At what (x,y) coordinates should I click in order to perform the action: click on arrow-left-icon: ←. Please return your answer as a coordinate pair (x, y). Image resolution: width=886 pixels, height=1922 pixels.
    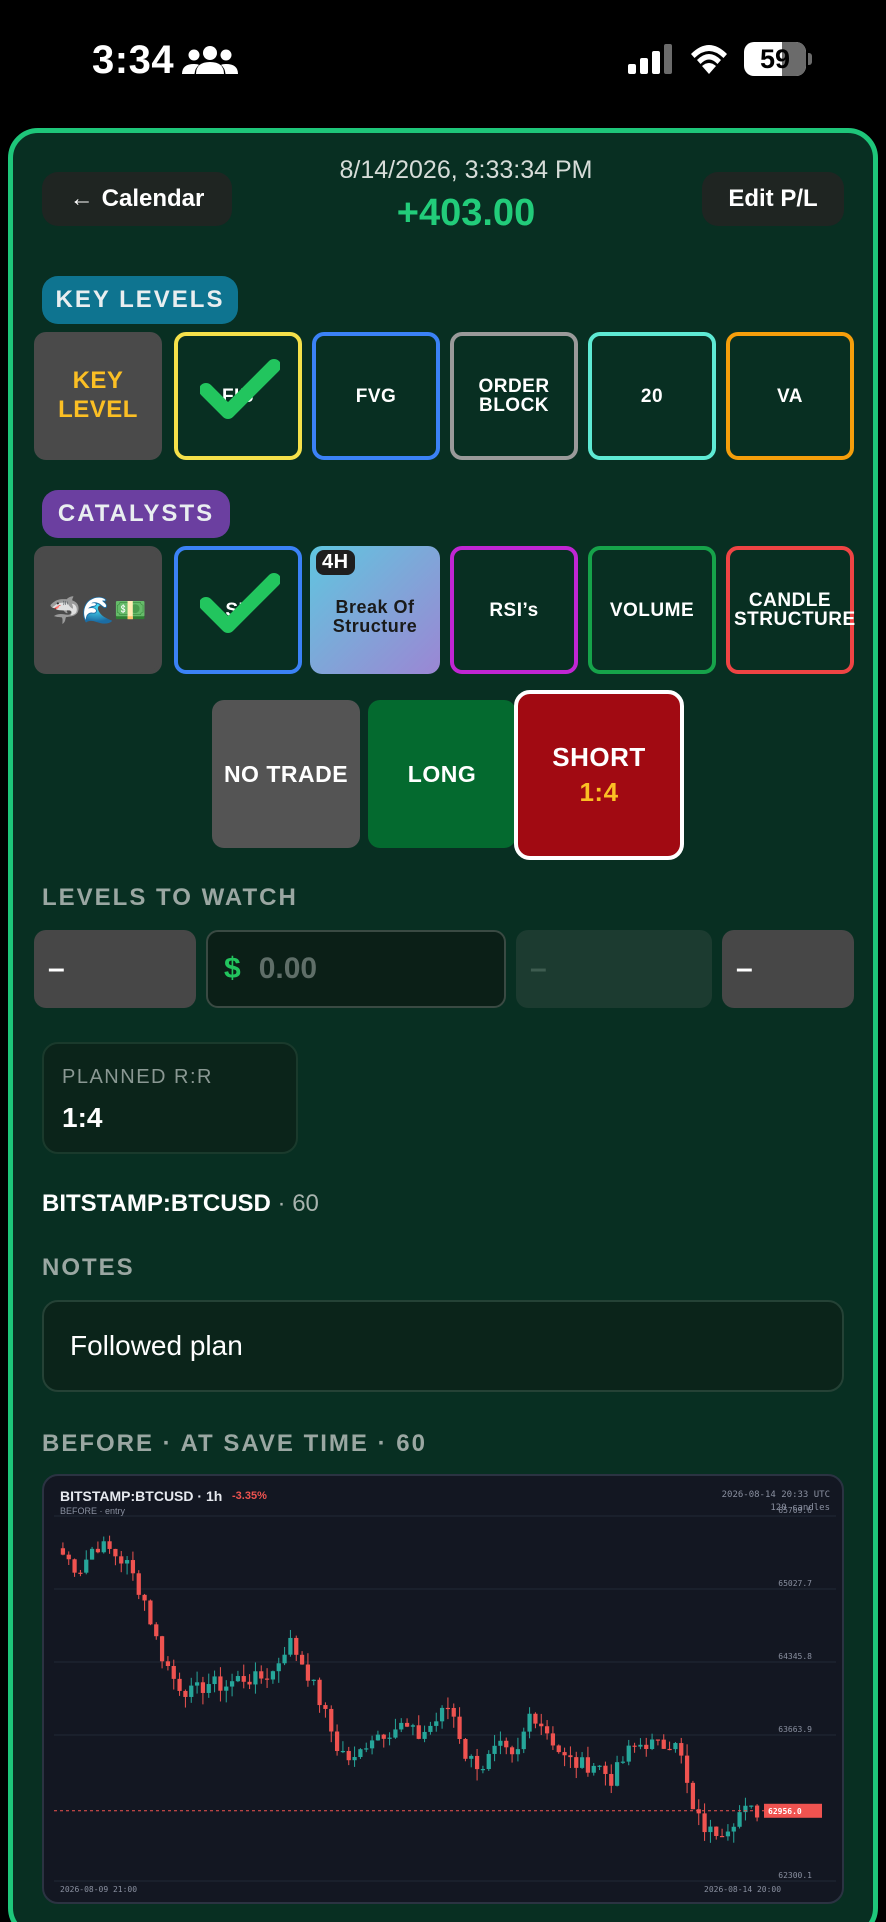
    Looking at the image, I should click on (81, 198).